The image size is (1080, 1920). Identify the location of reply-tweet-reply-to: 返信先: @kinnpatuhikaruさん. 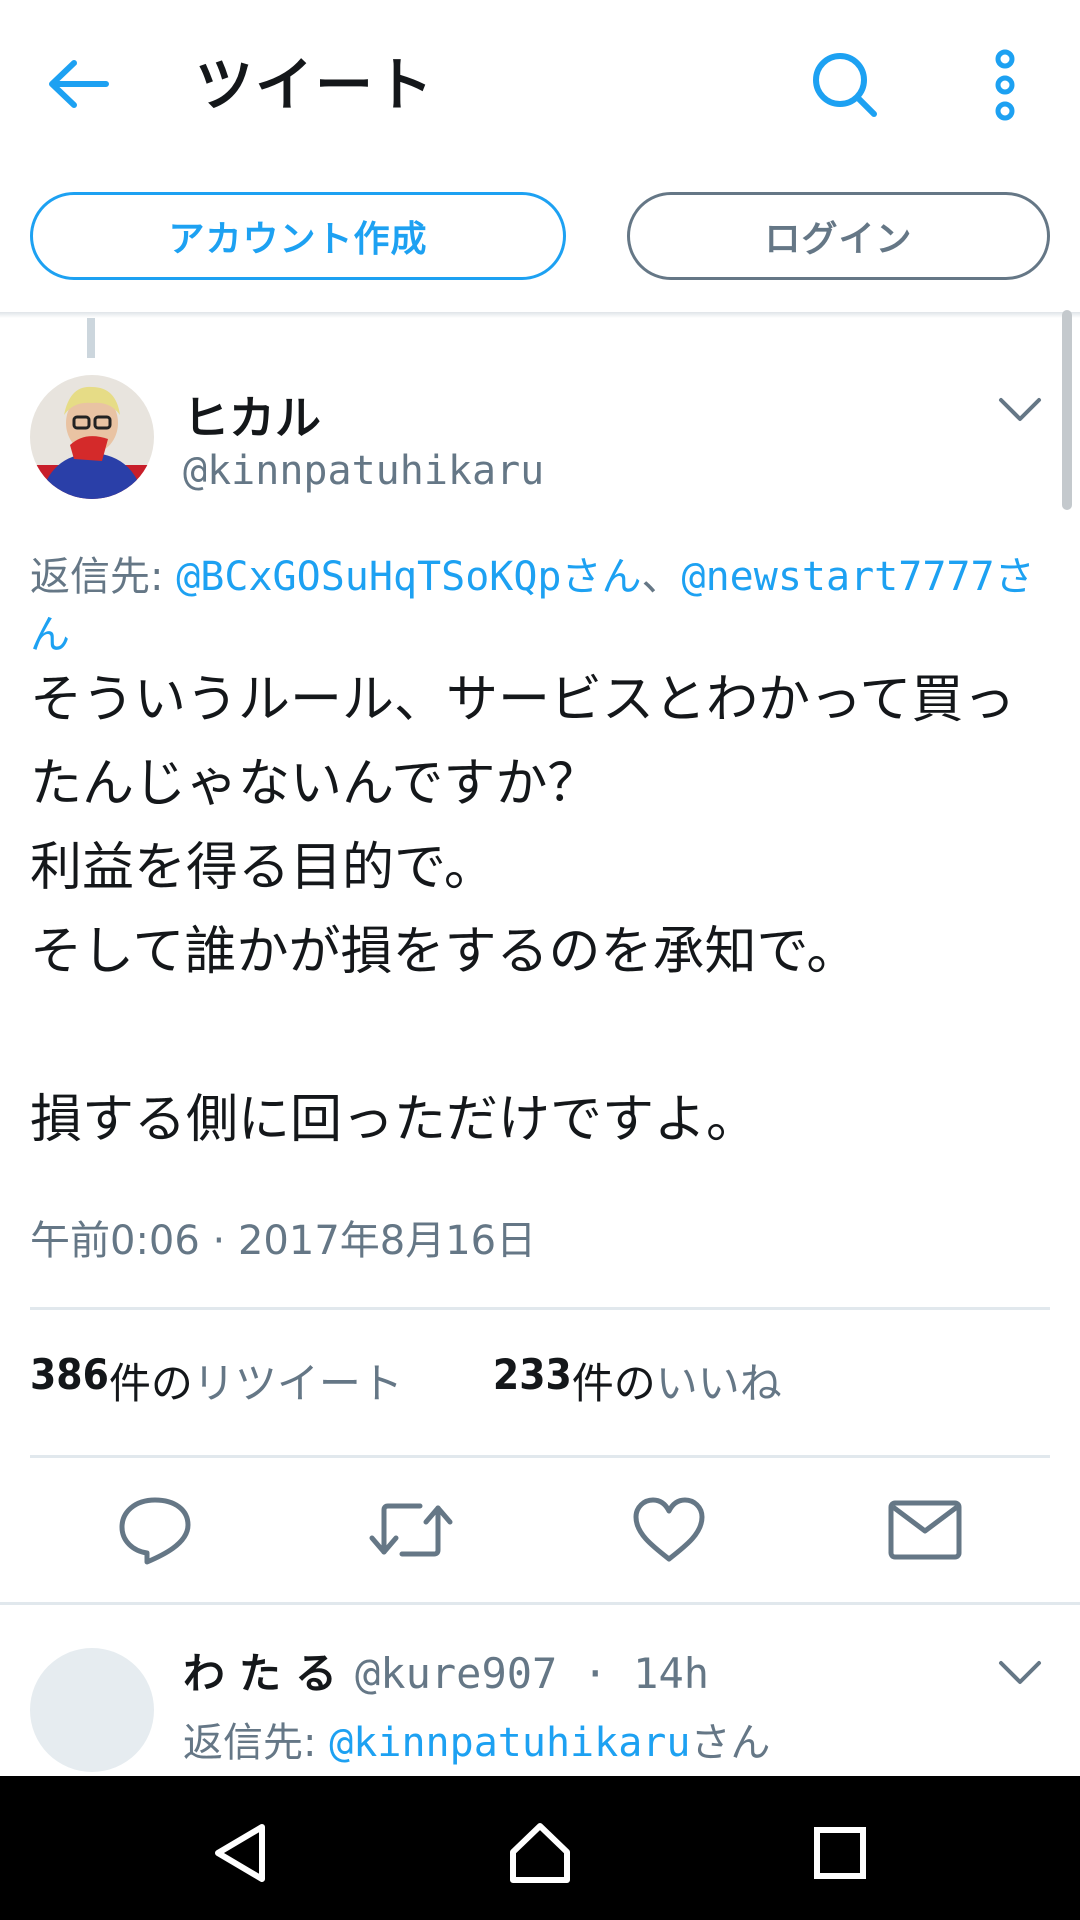
(476, 1739).